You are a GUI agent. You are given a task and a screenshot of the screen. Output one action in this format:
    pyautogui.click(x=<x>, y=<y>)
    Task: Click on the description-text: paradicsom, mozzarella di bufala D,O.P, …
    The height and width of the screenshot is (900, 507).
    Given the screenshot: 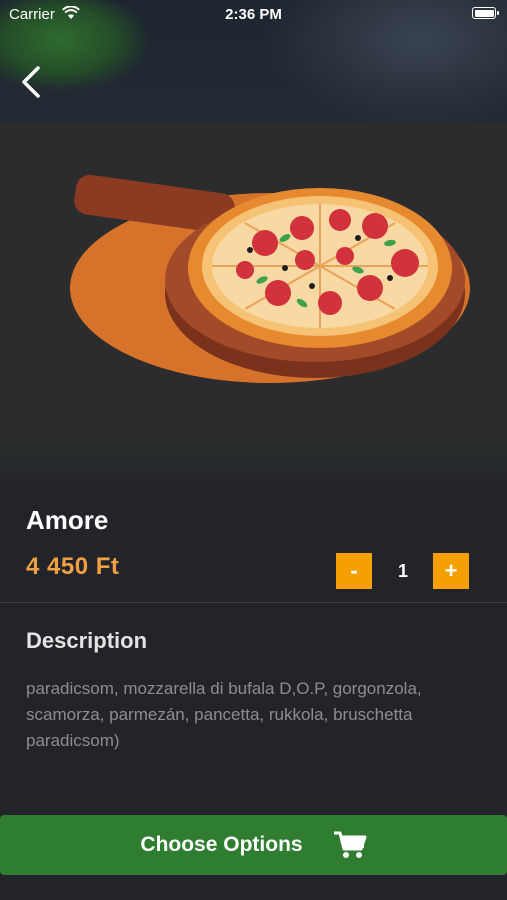 What is the action you would take?
    pyautogui.click(x=224, y=714)
    